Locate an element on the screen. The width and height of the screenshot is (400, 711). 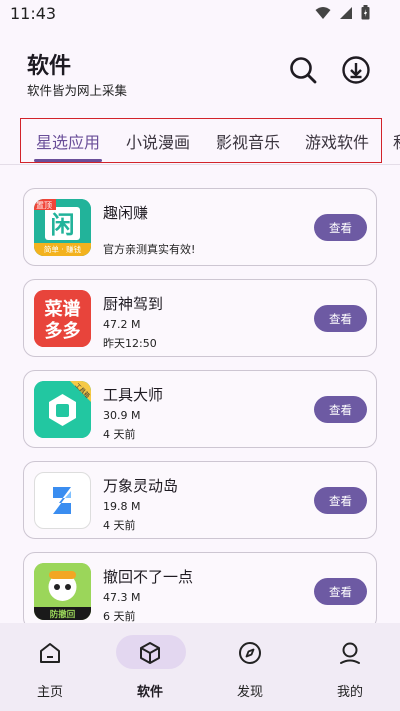
app-card: 置顶 闲 简单 · 赚钱 趣闲赚 官方亲测真实有效! 查看 is located at coordinates (200, 227).